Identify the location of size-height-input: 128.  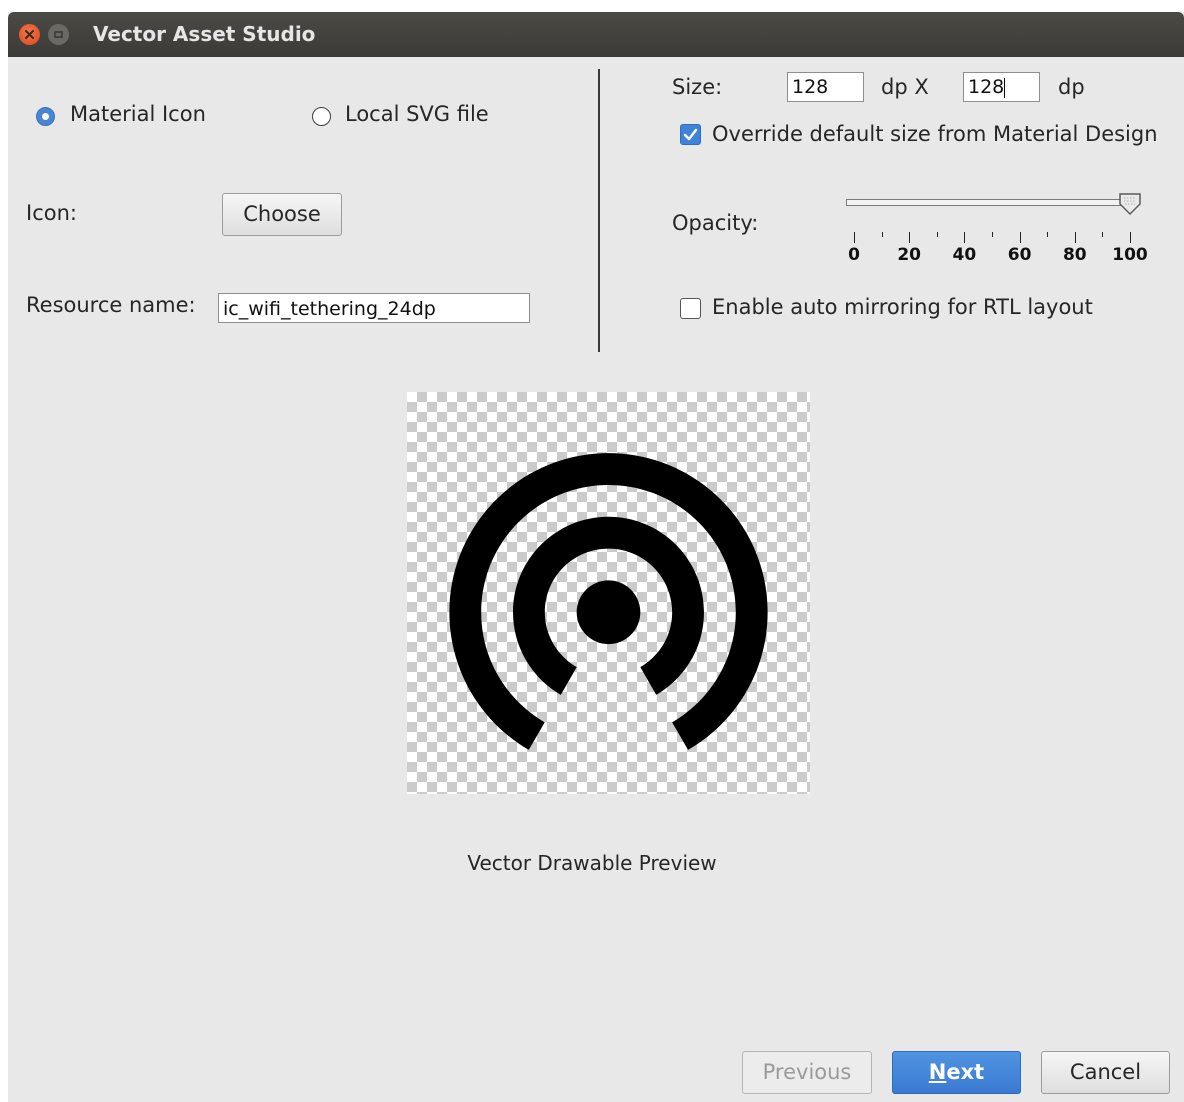
(1001, 87).